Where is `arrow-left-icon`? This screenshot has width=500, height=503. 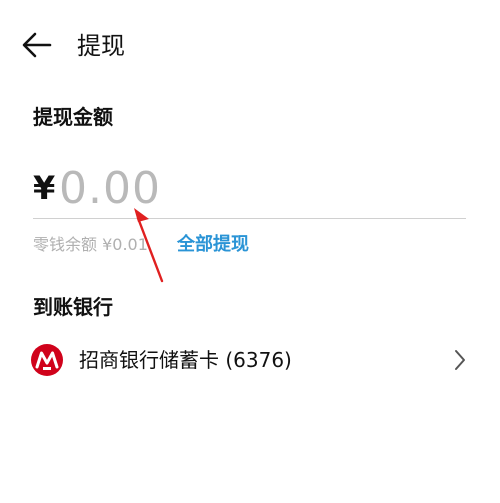 arrow-left-icon is located at coordinates (37, 45).